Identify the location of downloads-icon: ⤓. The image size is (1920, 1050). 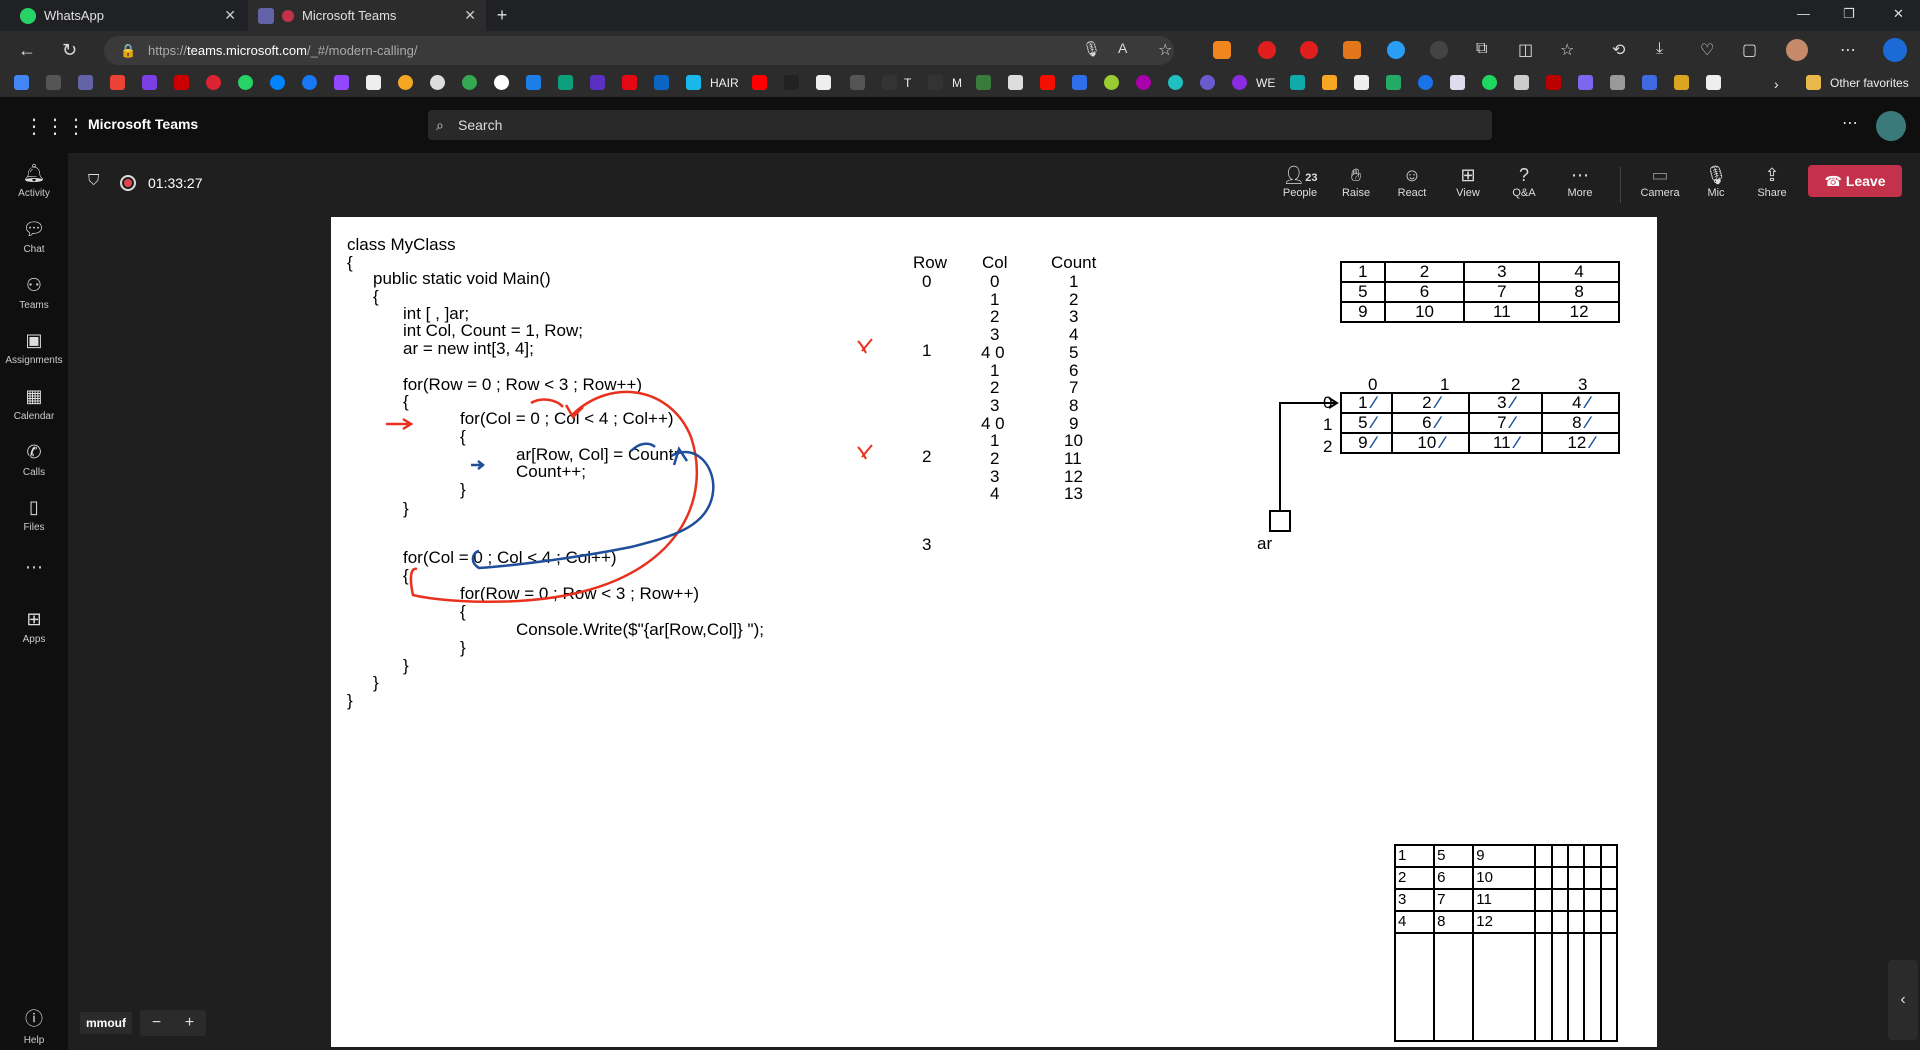
(1659, 49).